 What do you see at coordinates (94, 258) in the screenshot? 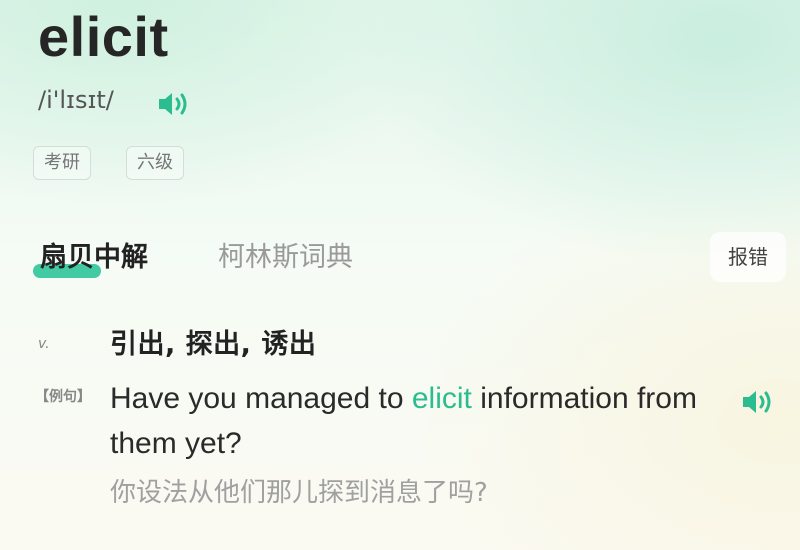
I see `tab-shanbay: 扇贝中解` at bounding box center [94, 258].